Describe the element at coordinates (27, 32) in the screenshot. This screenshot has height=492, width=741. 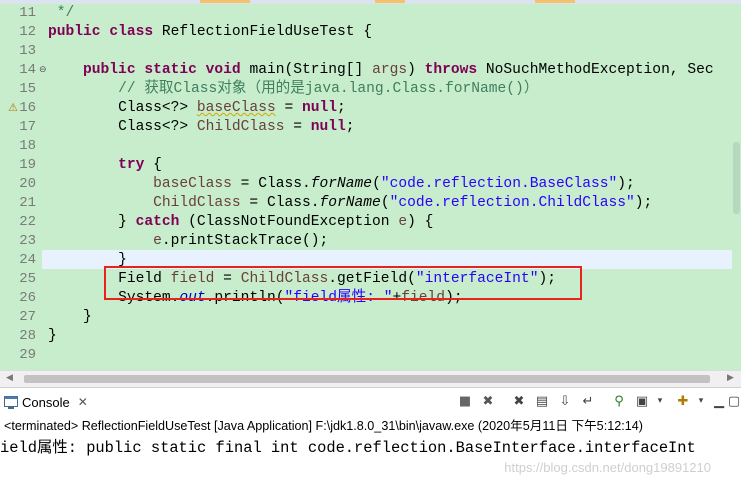
I see `line-number: 12` at that location.